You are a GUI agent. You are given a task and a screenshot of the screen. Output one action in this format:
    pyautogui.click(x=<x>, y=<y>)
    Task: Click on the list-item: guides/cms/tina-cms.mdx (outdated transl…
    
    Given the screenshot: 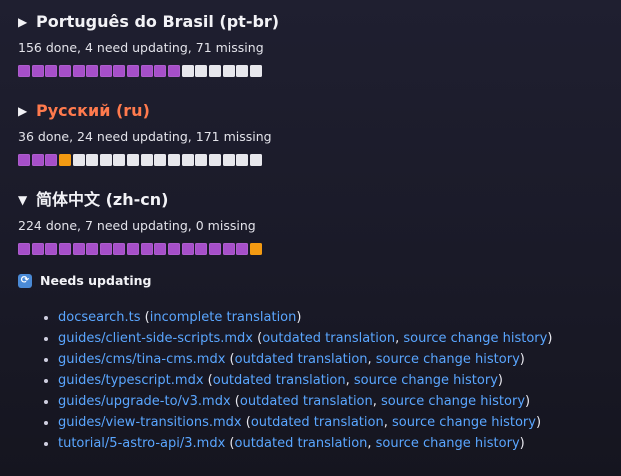 What is the action you would take?
    pyautogui.click(x=319, y=359)
    